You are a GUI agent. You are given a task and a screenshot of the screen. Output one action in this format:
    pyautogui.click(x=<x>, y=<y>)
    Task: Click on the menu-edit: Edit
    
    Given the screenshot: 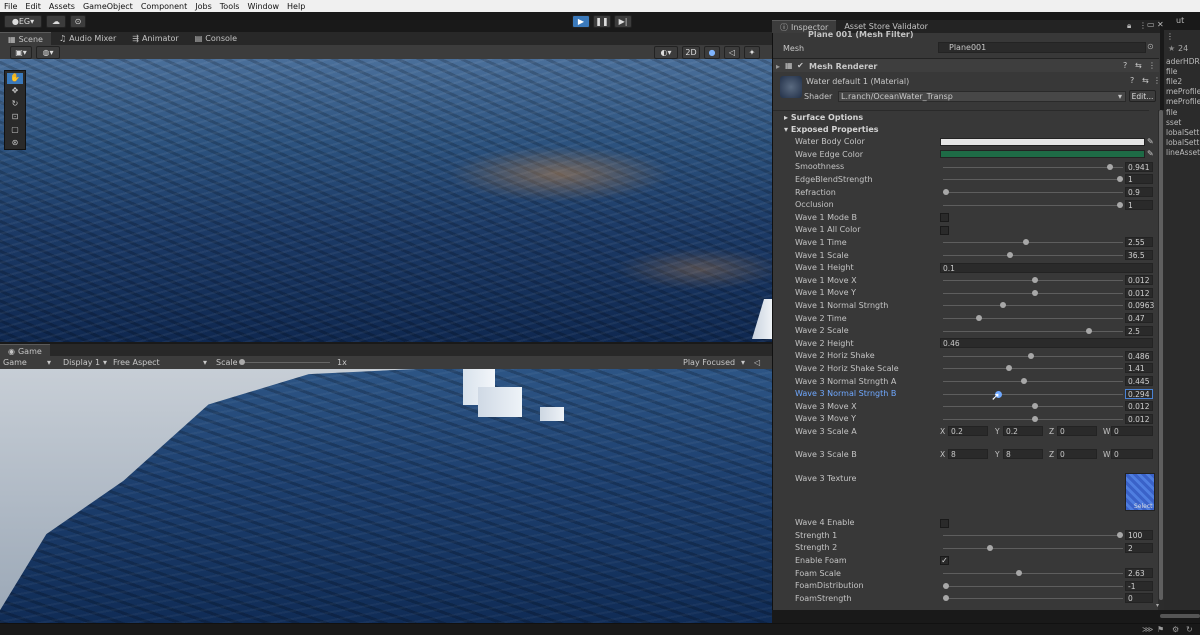 What is the action you would take?
    pyautogui.click(x=33, y=6)
    